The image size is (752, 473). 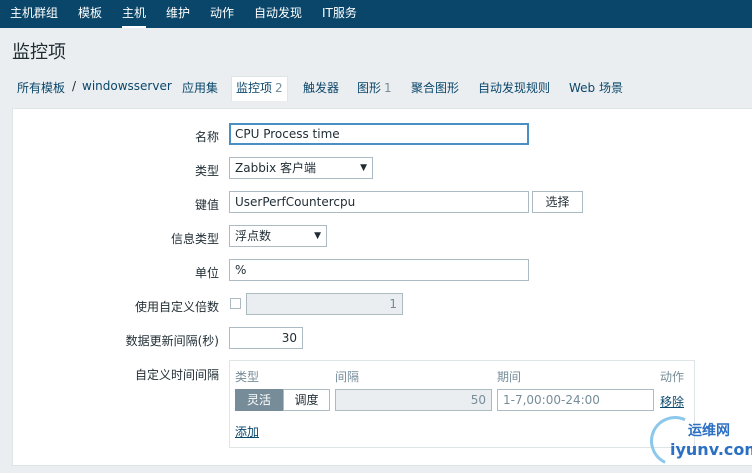 What do you see at coordinates (222, 14) in the screenshot?
I see `nav-actions: 动作` at bounding box center [222, 14].